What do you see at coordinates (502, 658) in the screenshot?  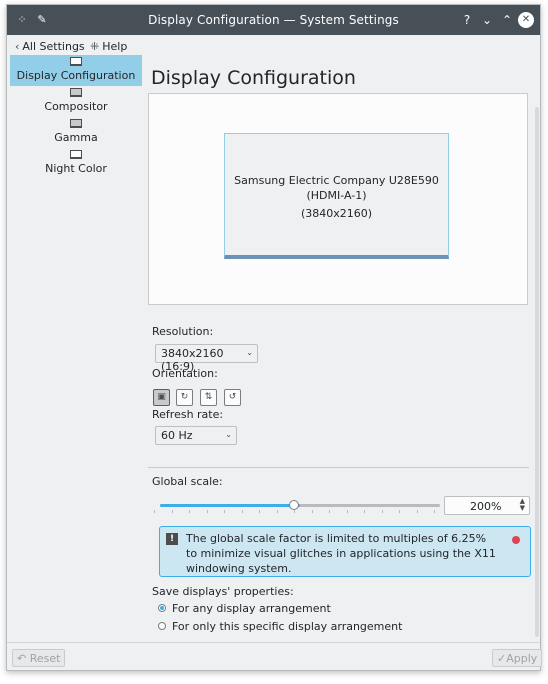 I see `apply-icon: ✓` at bounding box center [502, 658].